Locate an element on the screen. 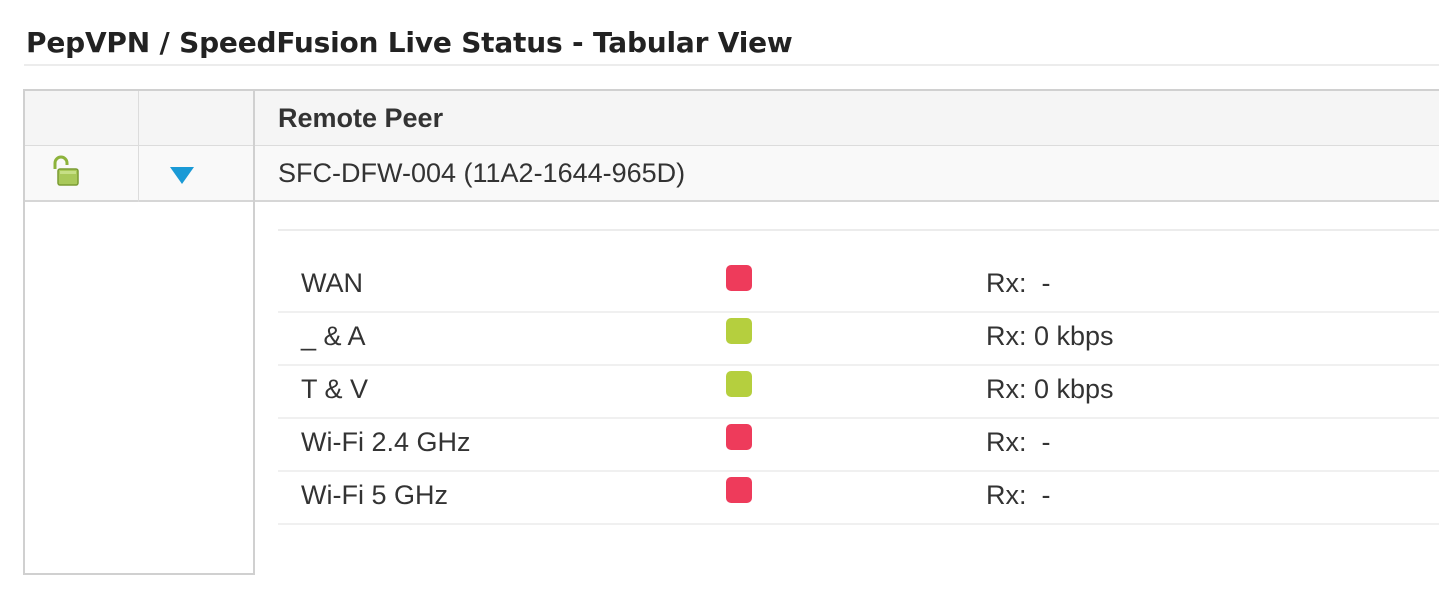 This screenshot has width=1439, height=600. wan-name: Wi-Fi 5 GHz is located at coordinates (374, 495).